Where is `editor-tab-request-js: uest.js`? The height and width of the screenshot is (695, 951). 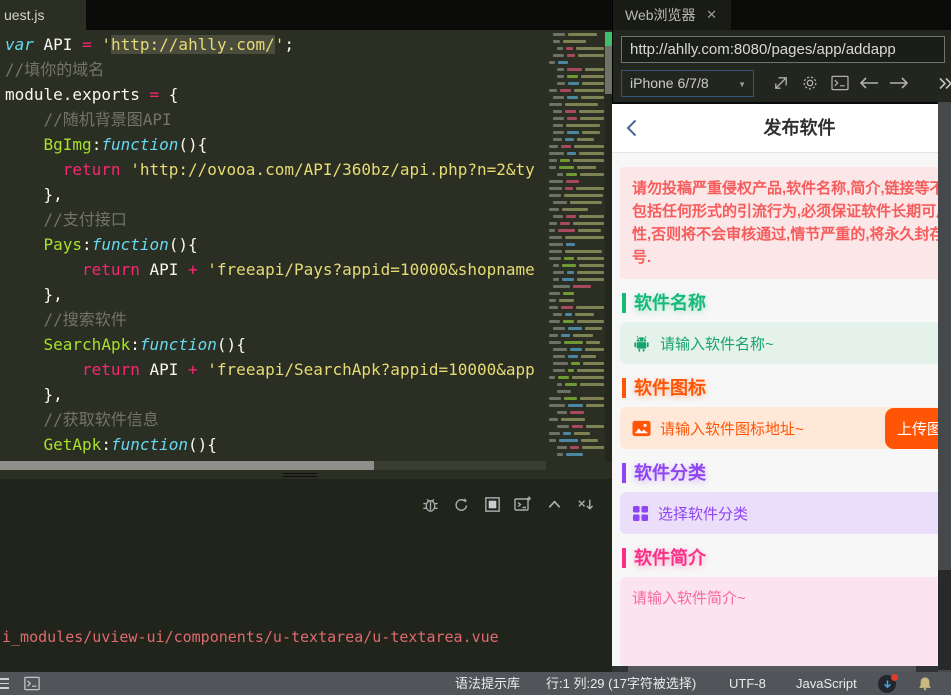
editor-tab-request-js: uest.js is located at coordinates (43, 15).